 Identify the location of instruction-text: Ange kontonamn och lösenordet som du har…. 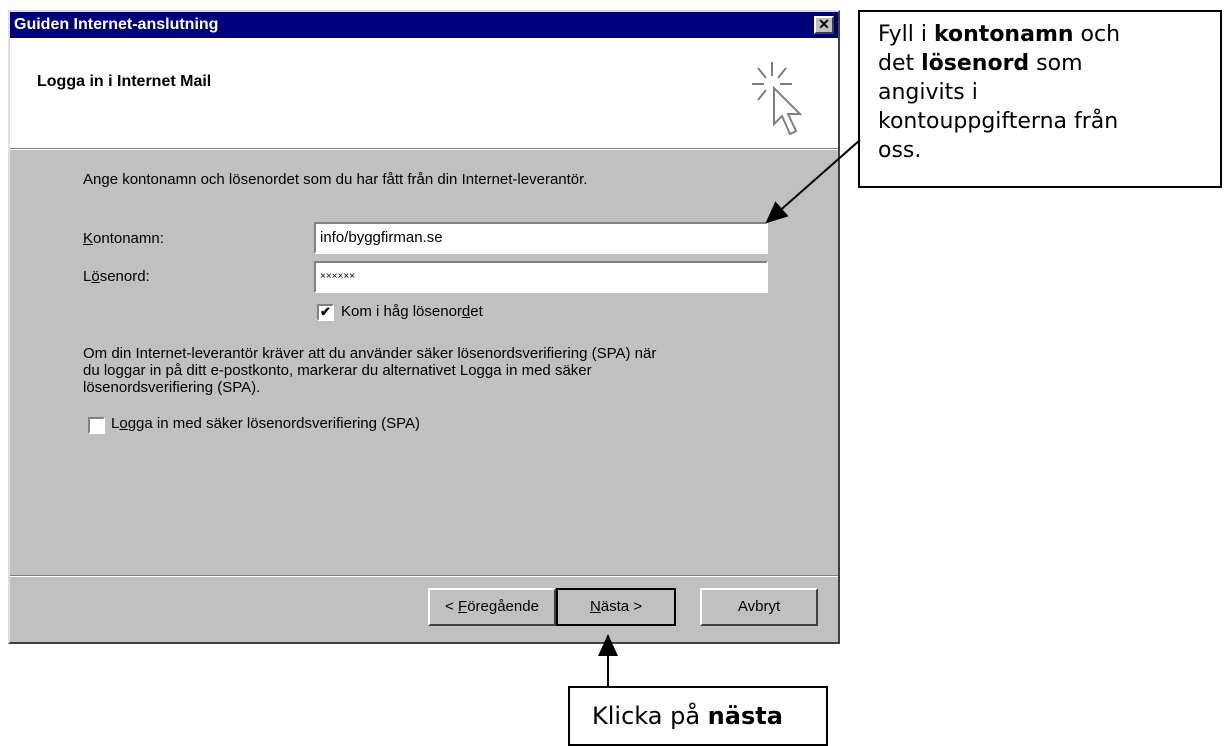
(335, 179).